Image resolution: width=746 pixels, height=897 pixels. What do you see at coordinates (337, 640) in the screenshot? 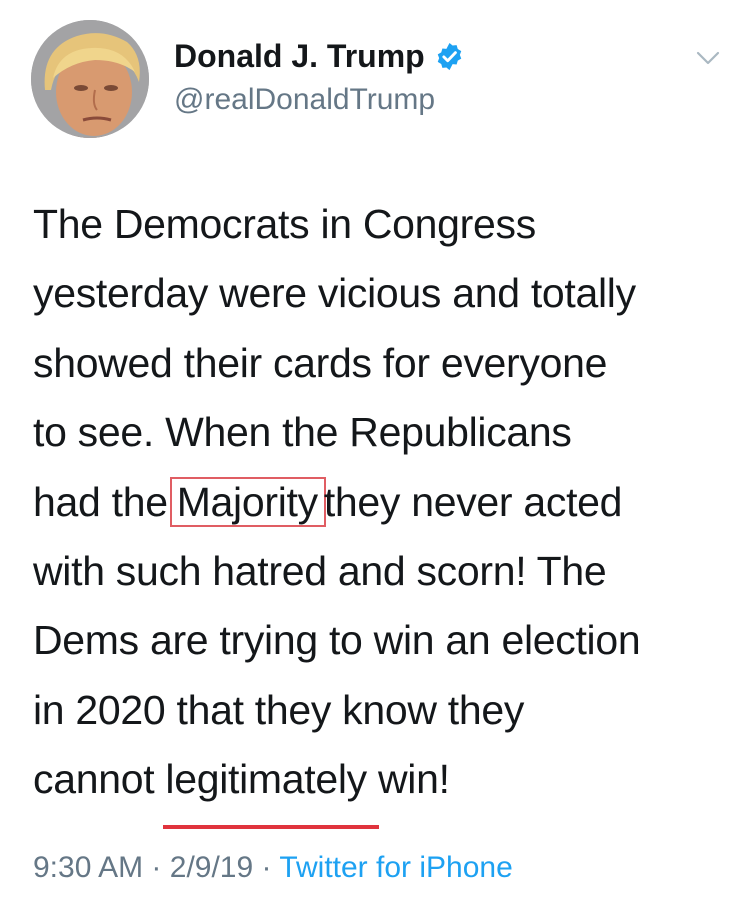
I see `tweet-line: Dems are trying to win an election` at bounding box center [337, 640].